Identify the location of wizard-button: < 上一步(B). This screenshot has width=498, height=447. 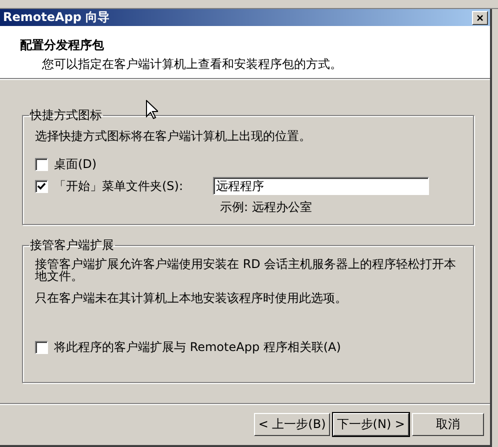
(292, 424).